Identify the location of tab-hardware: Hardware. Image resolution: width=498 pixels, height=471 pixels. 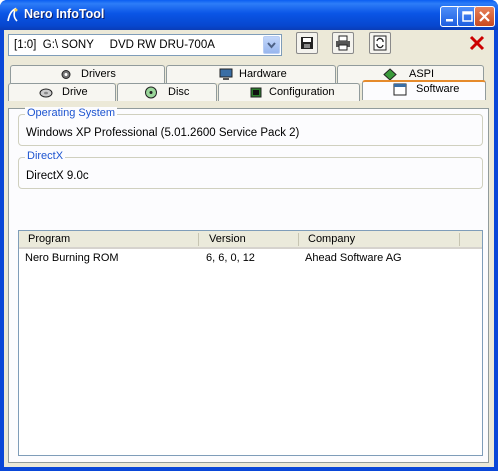
(251, 74).